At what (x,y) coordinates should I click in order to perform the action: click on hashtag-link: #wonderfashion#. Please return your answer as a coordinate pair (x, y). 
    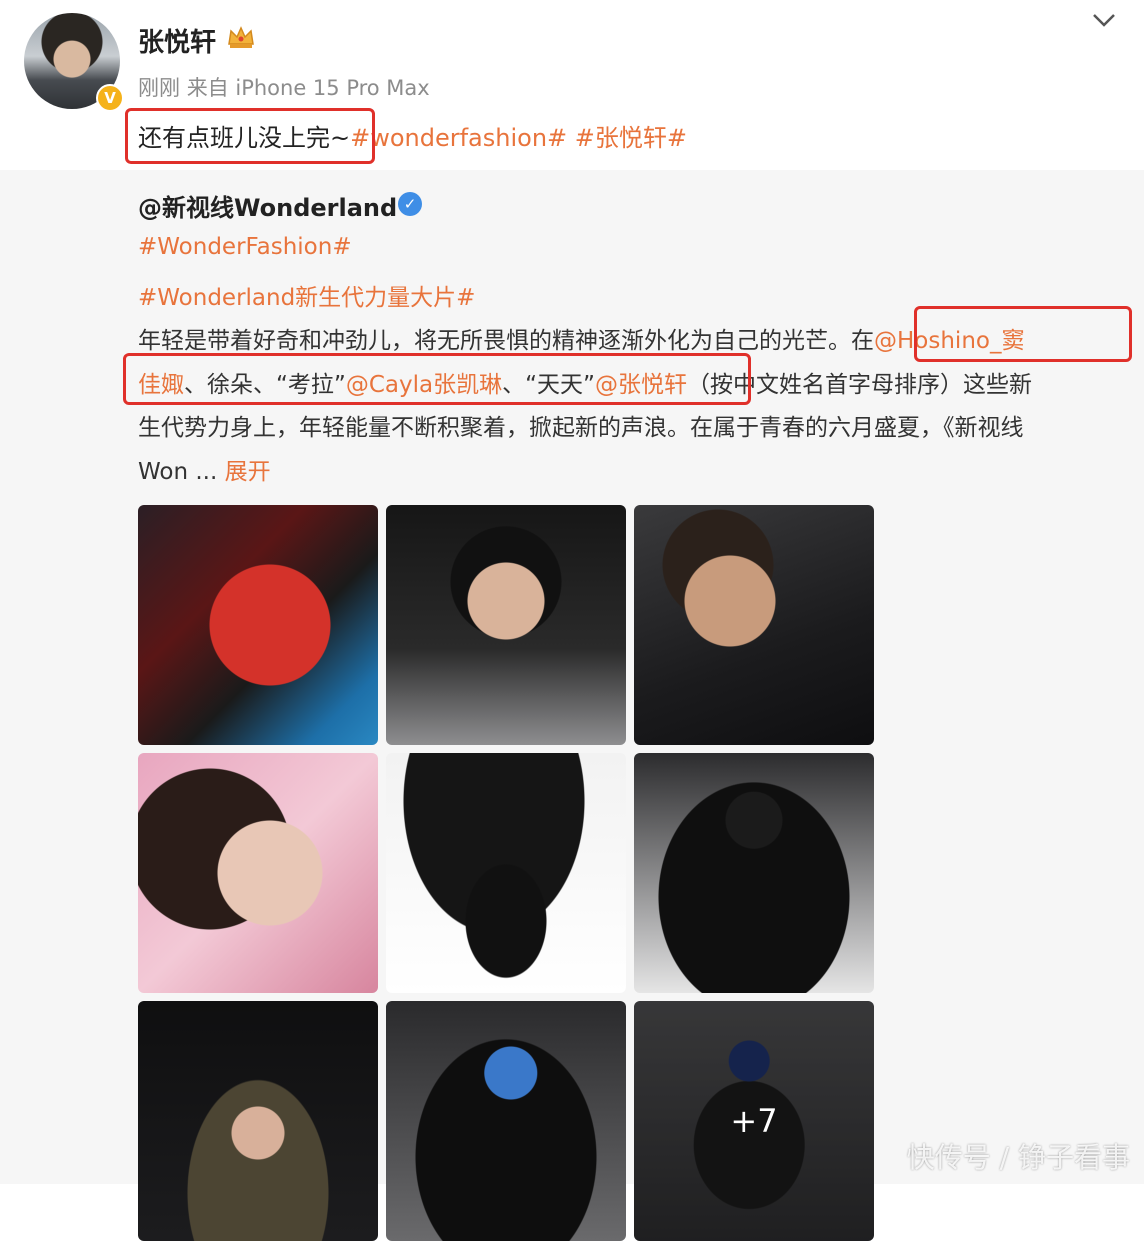
    Looking at the image, I should click on (458, 138).